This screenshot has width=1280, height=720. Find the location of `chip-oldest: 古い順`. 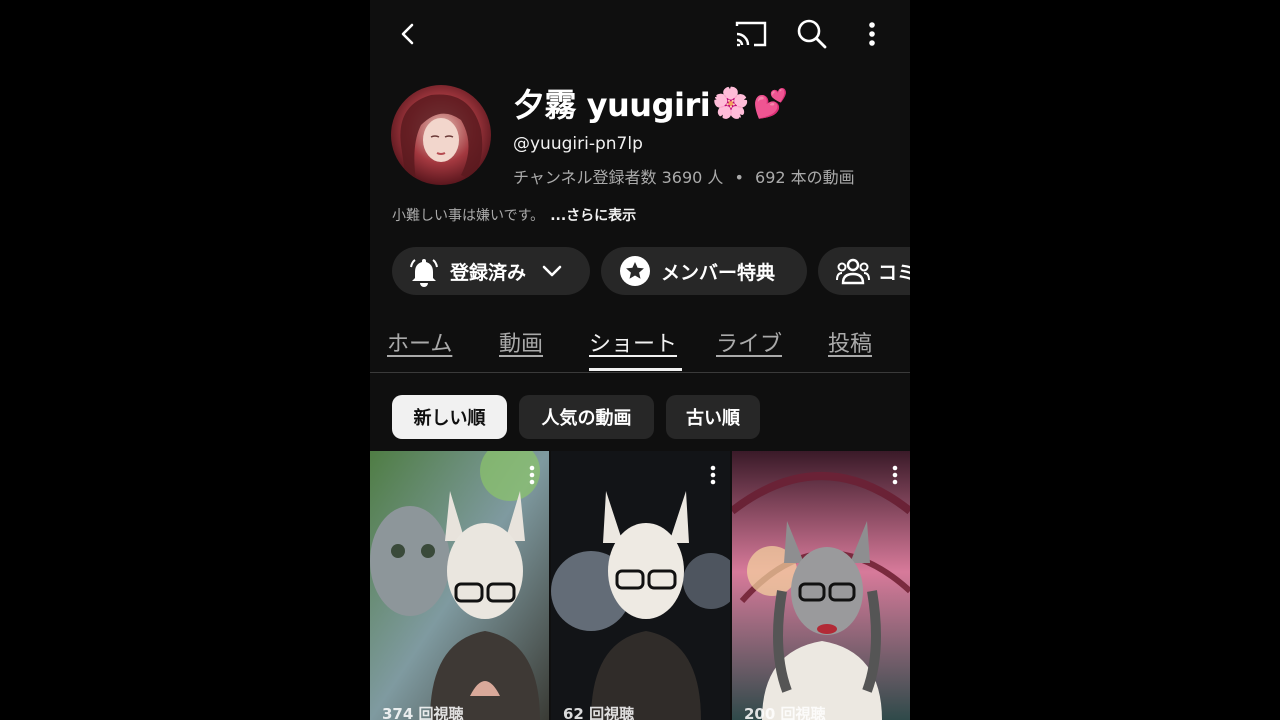

chip-oldest: 古い順 is located at coordinates (713, 417).